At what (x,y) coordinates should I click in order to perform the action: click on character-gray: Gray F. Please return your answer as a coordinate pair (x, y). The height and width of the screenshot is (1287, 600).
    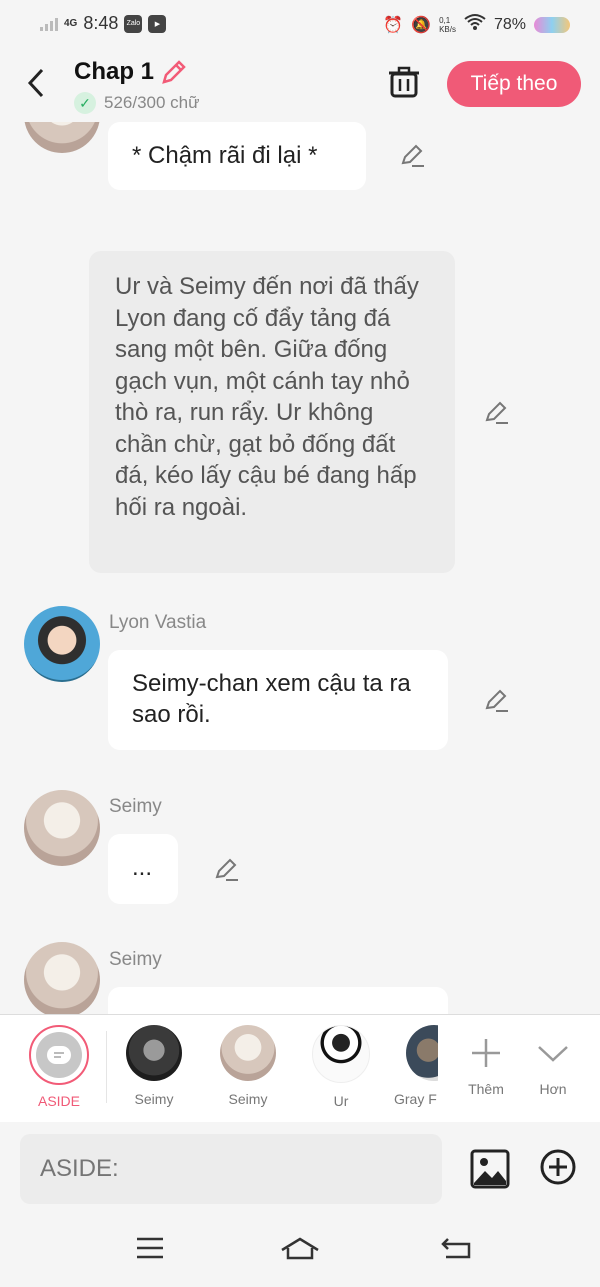
    Looking at the image, I should click on (410, 1066).